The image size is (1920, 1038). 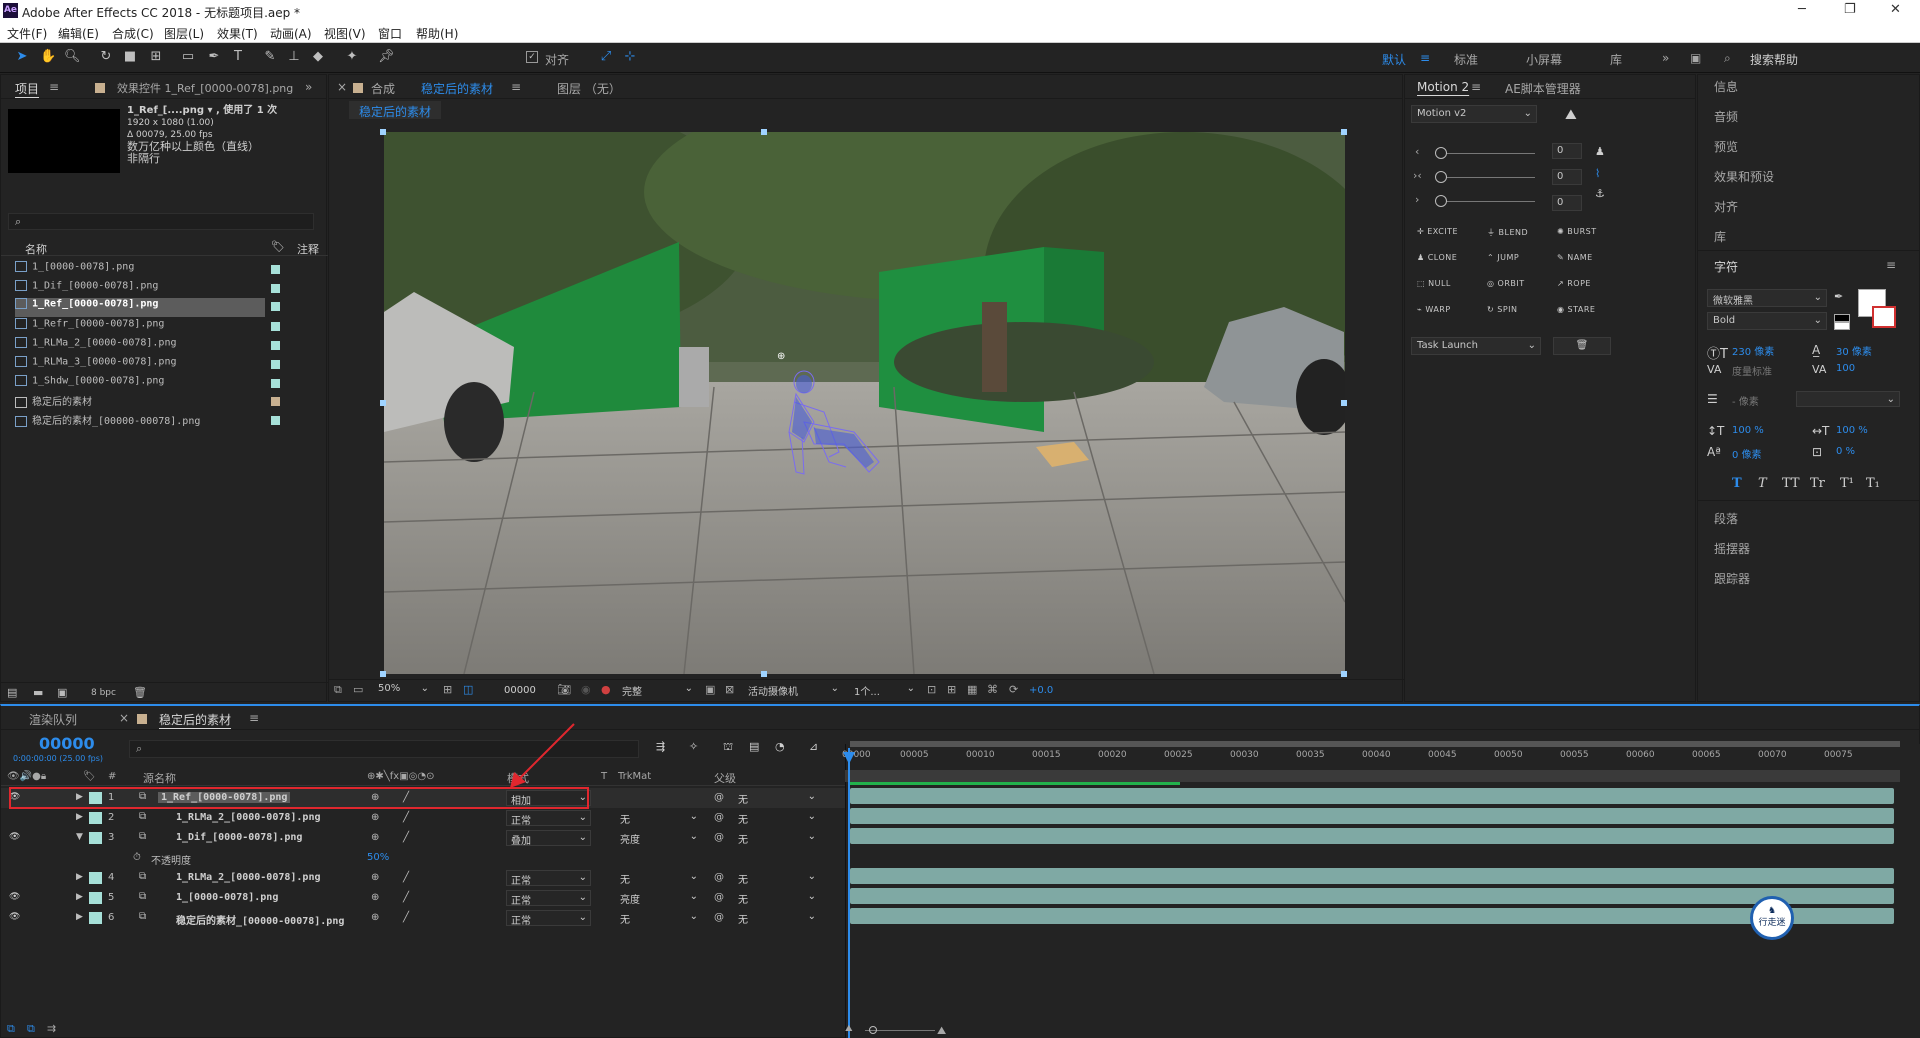 I want to click on project-search-input: ⌕, so click(x=161, y=221).